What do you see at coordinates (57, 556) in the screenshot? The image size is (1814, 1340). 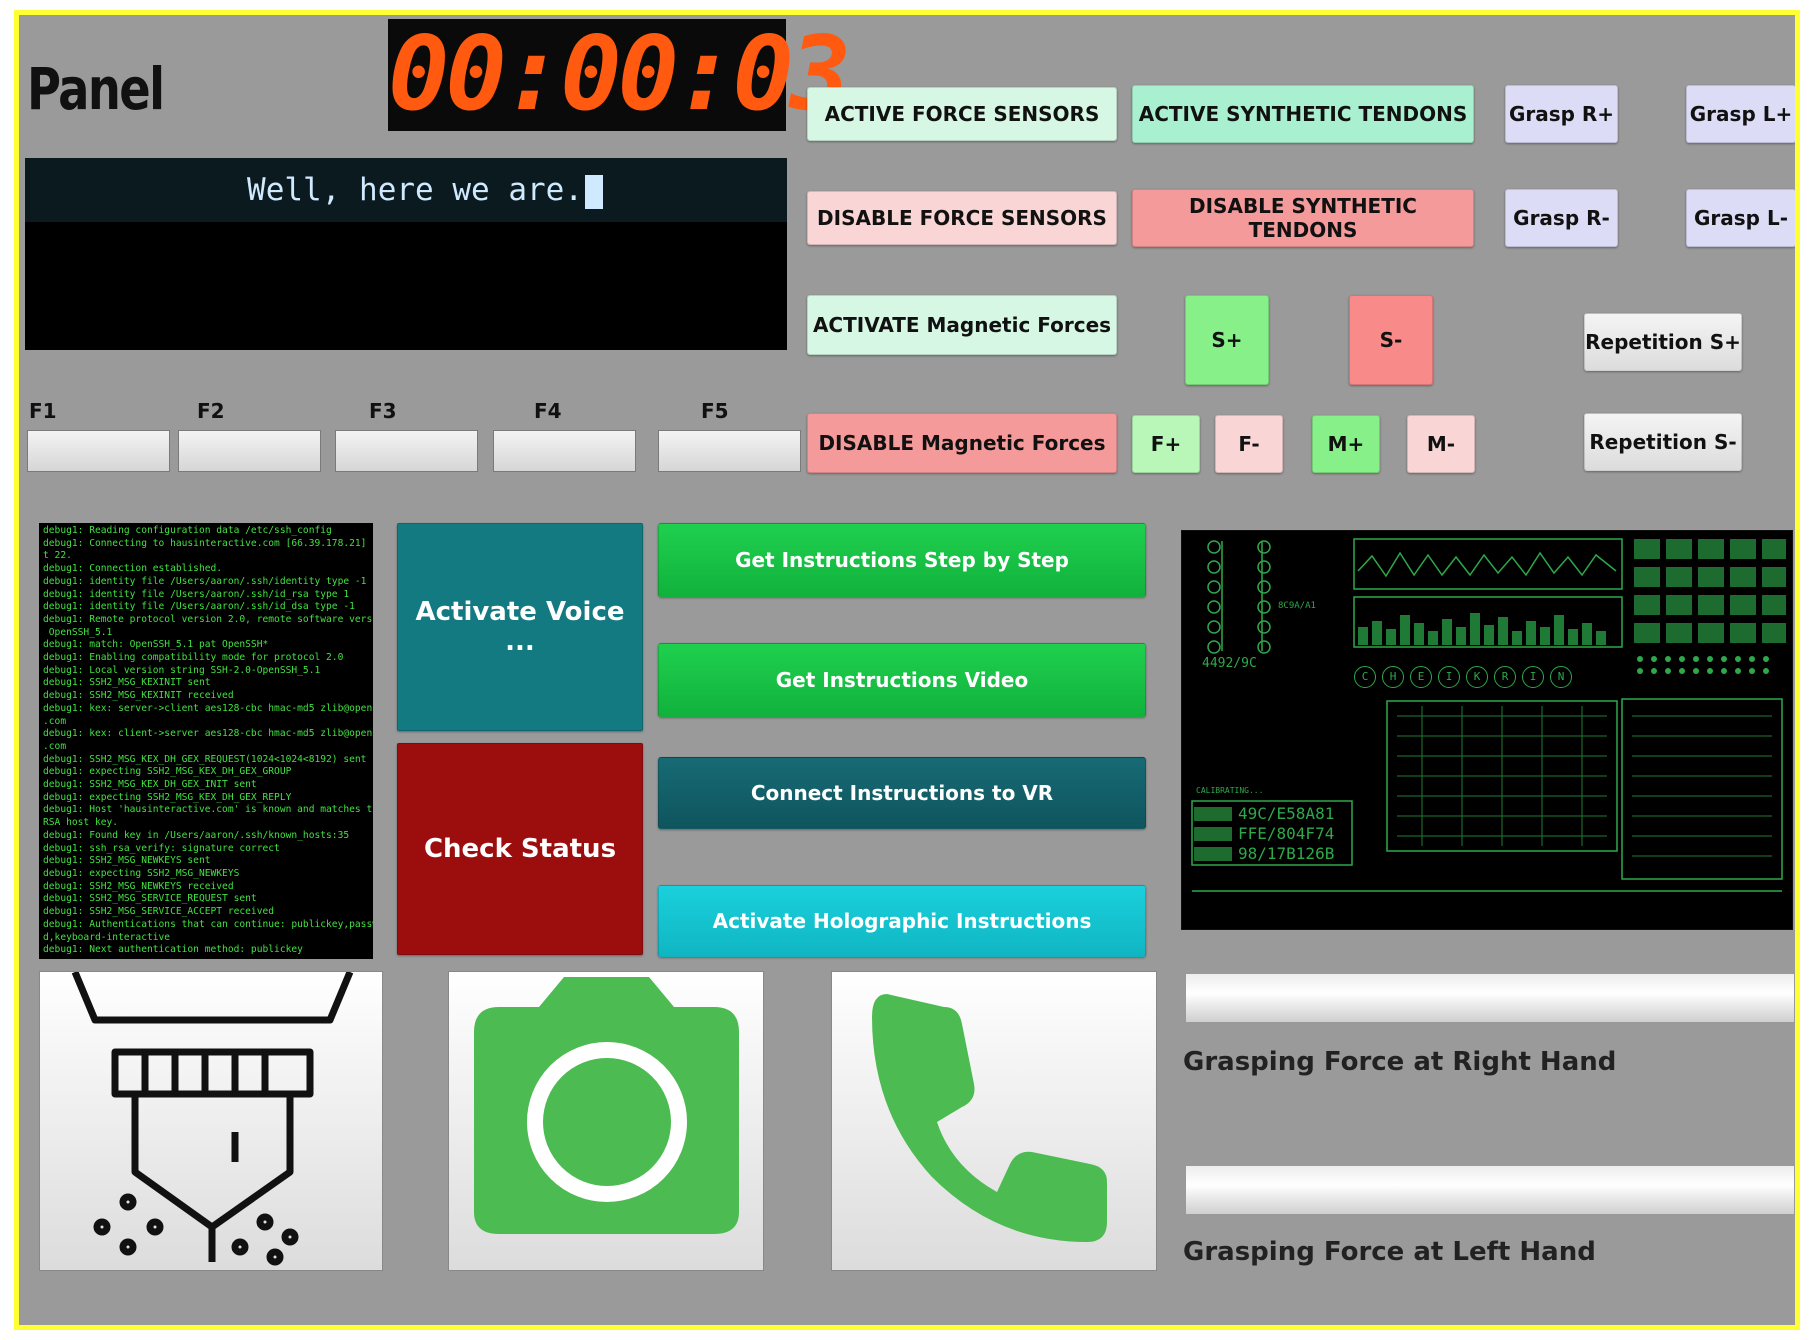 I see `log-line: t 22.` at bounding box center [57, 556].